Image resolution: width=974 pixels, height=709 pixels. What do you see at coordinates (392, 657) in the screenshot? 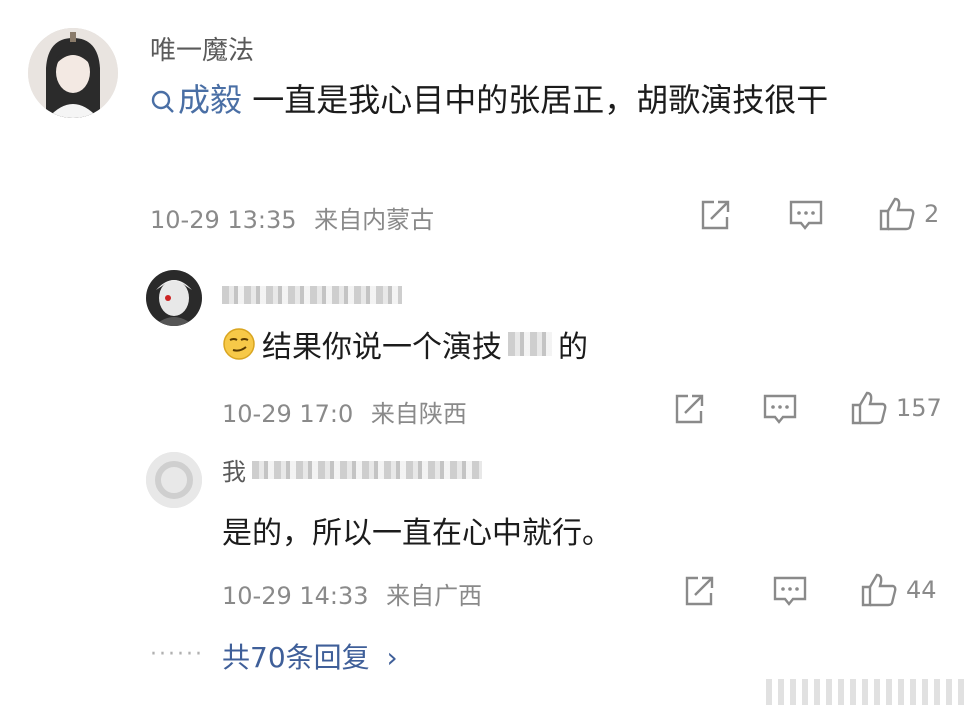
I see `chevron-right-icon: ›` at bounding box center [392, 657].